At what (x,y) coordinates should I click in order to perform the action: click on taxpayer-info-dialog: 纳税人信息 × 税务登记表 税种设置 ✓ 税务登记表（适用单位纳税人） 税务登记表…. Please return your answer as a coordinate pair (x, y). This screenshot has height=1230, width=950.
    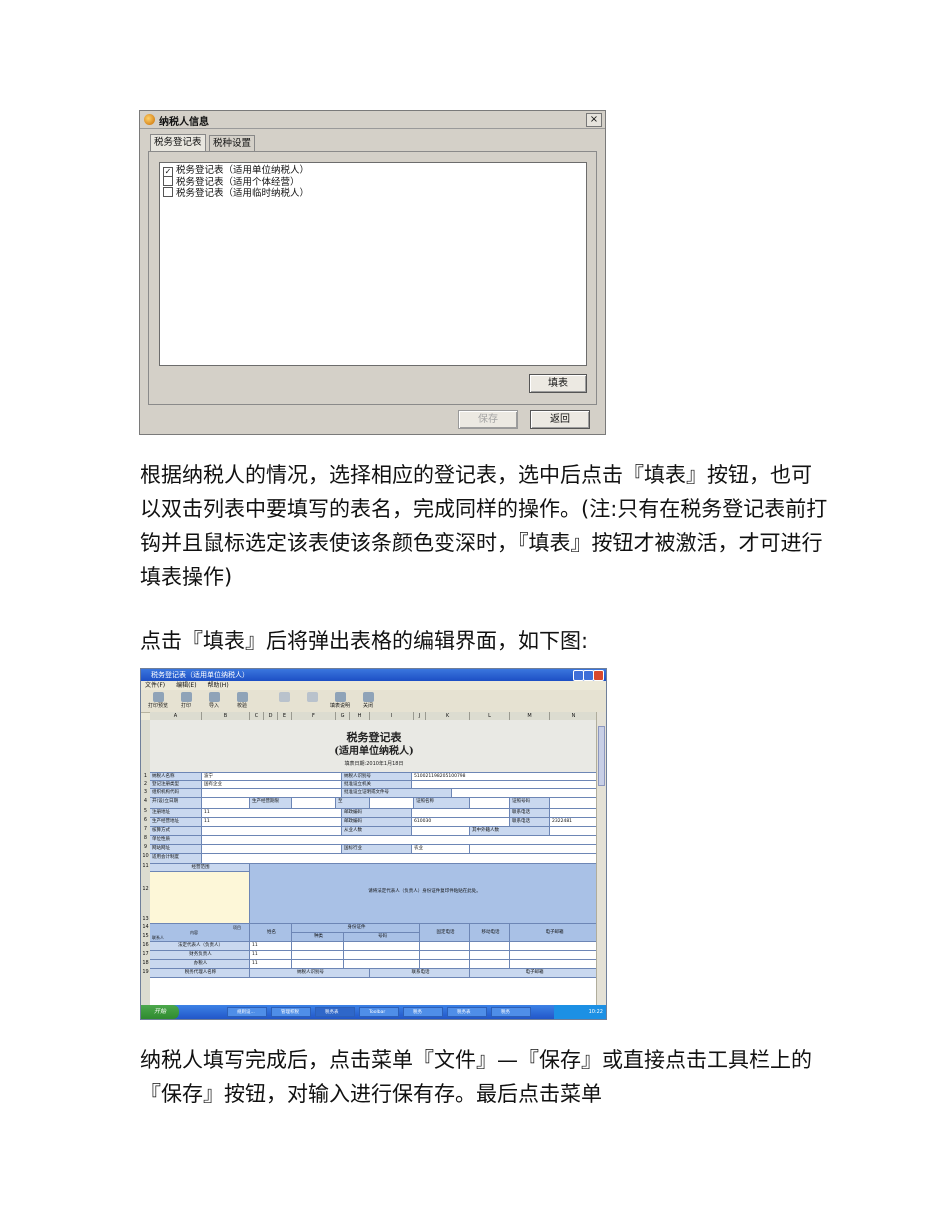
    Looking at the image, I should click on (372, 272).